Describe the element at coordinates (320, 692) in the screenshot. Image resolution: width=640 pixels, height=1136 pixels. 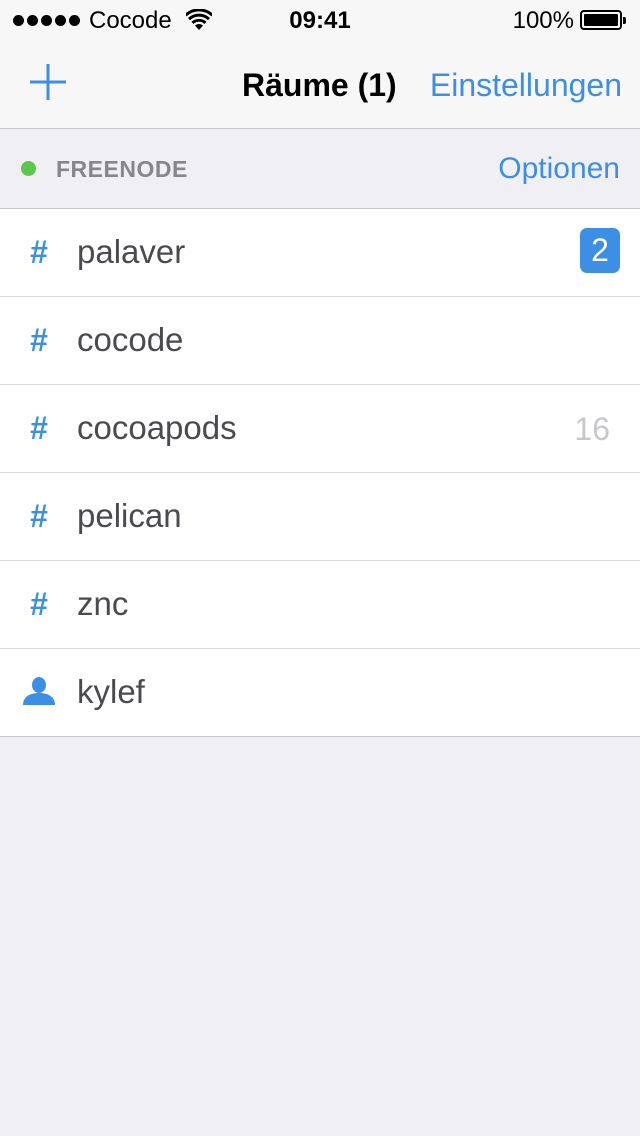
I see `room-row-kylef: kylef` at that location.